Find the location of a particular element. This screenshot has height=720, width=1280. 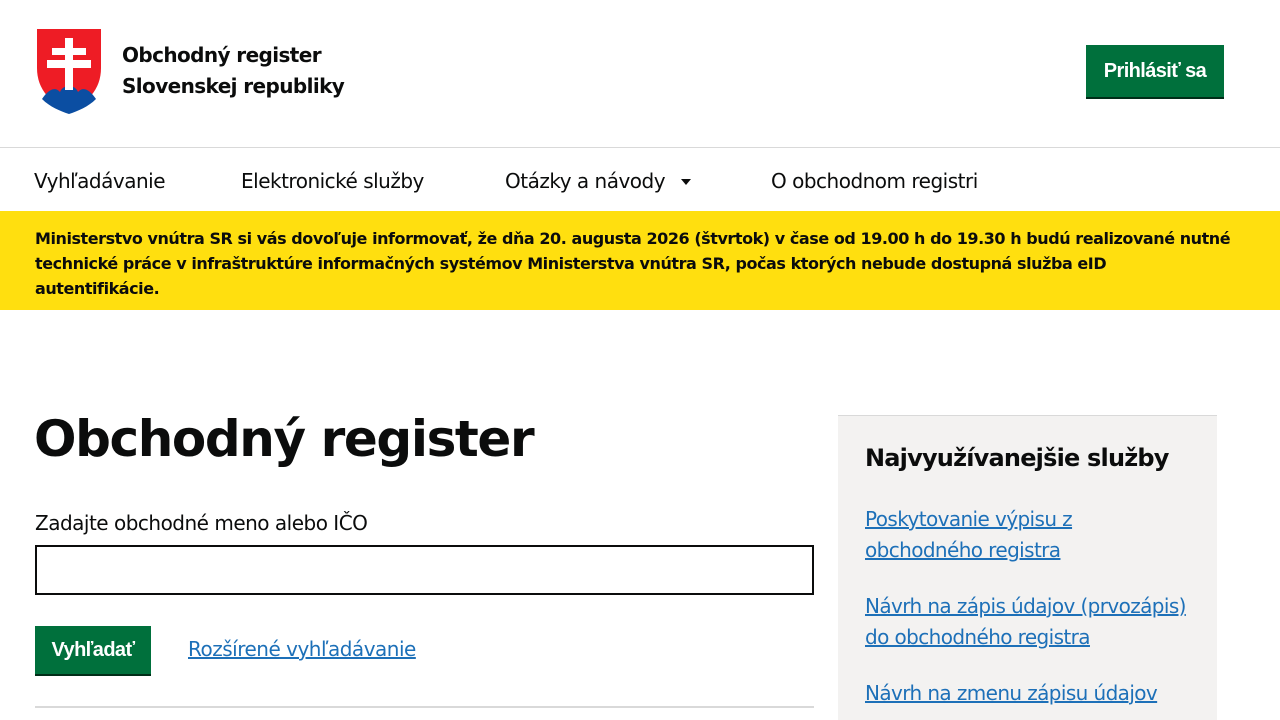

brand-line-1: Obchodný register is located at coordinates (222, 55).